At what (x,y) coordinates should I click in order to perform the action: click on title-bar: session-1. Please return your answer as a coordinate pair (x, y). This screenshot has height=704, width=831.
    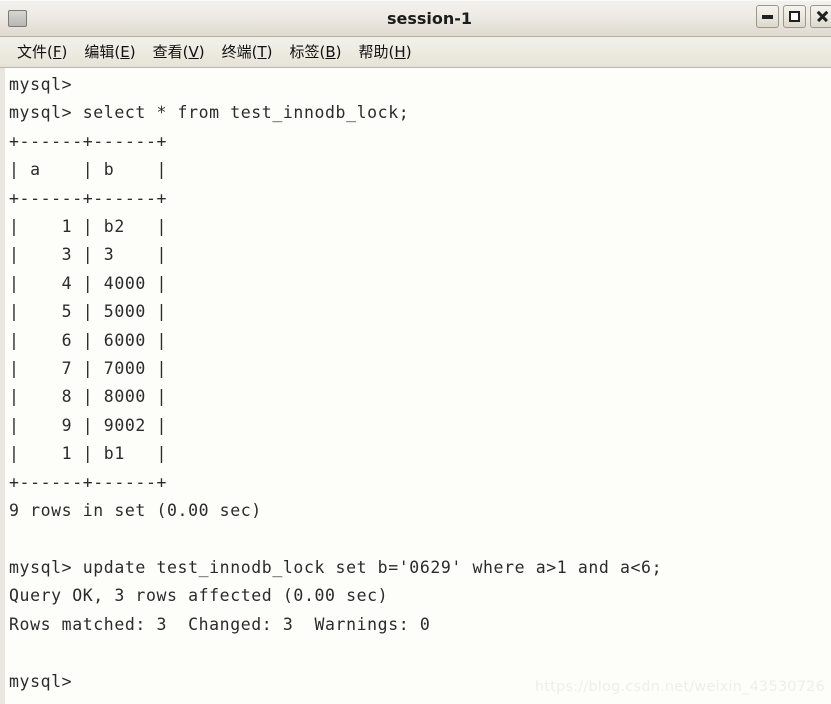
    Looking at the image, I should click on (415, 18).